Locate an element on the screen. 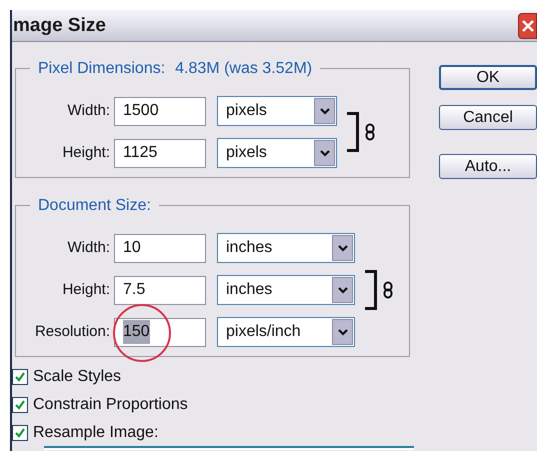  group-legend: Pixel Dimensions: is located at coordinates (102, 69).